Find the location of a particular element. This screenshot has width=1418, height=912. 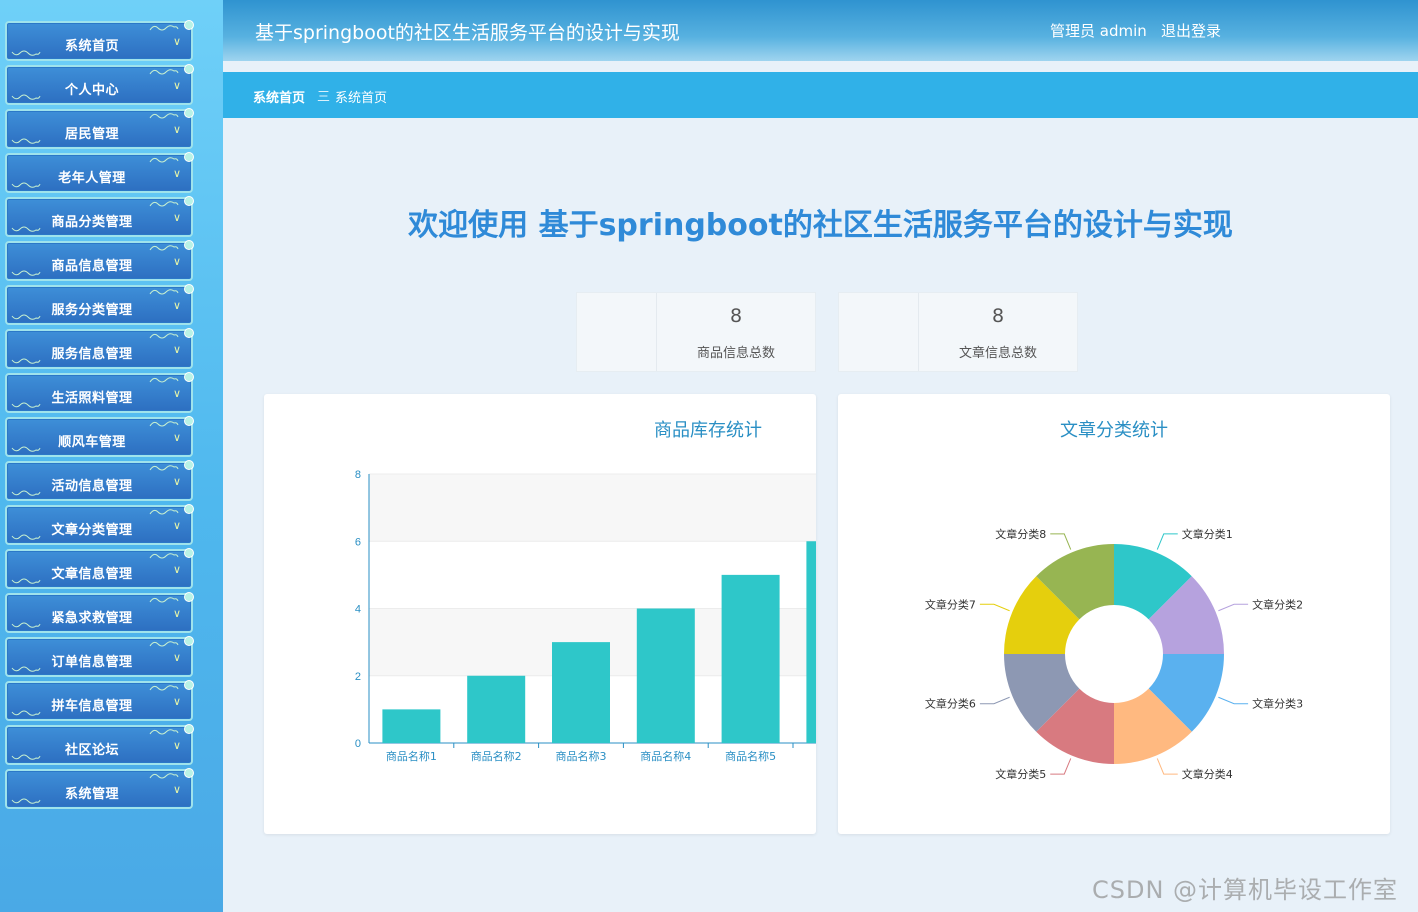

sidebar-item: 拼车信息管理 ∨ is located at coordinates (99, 700).